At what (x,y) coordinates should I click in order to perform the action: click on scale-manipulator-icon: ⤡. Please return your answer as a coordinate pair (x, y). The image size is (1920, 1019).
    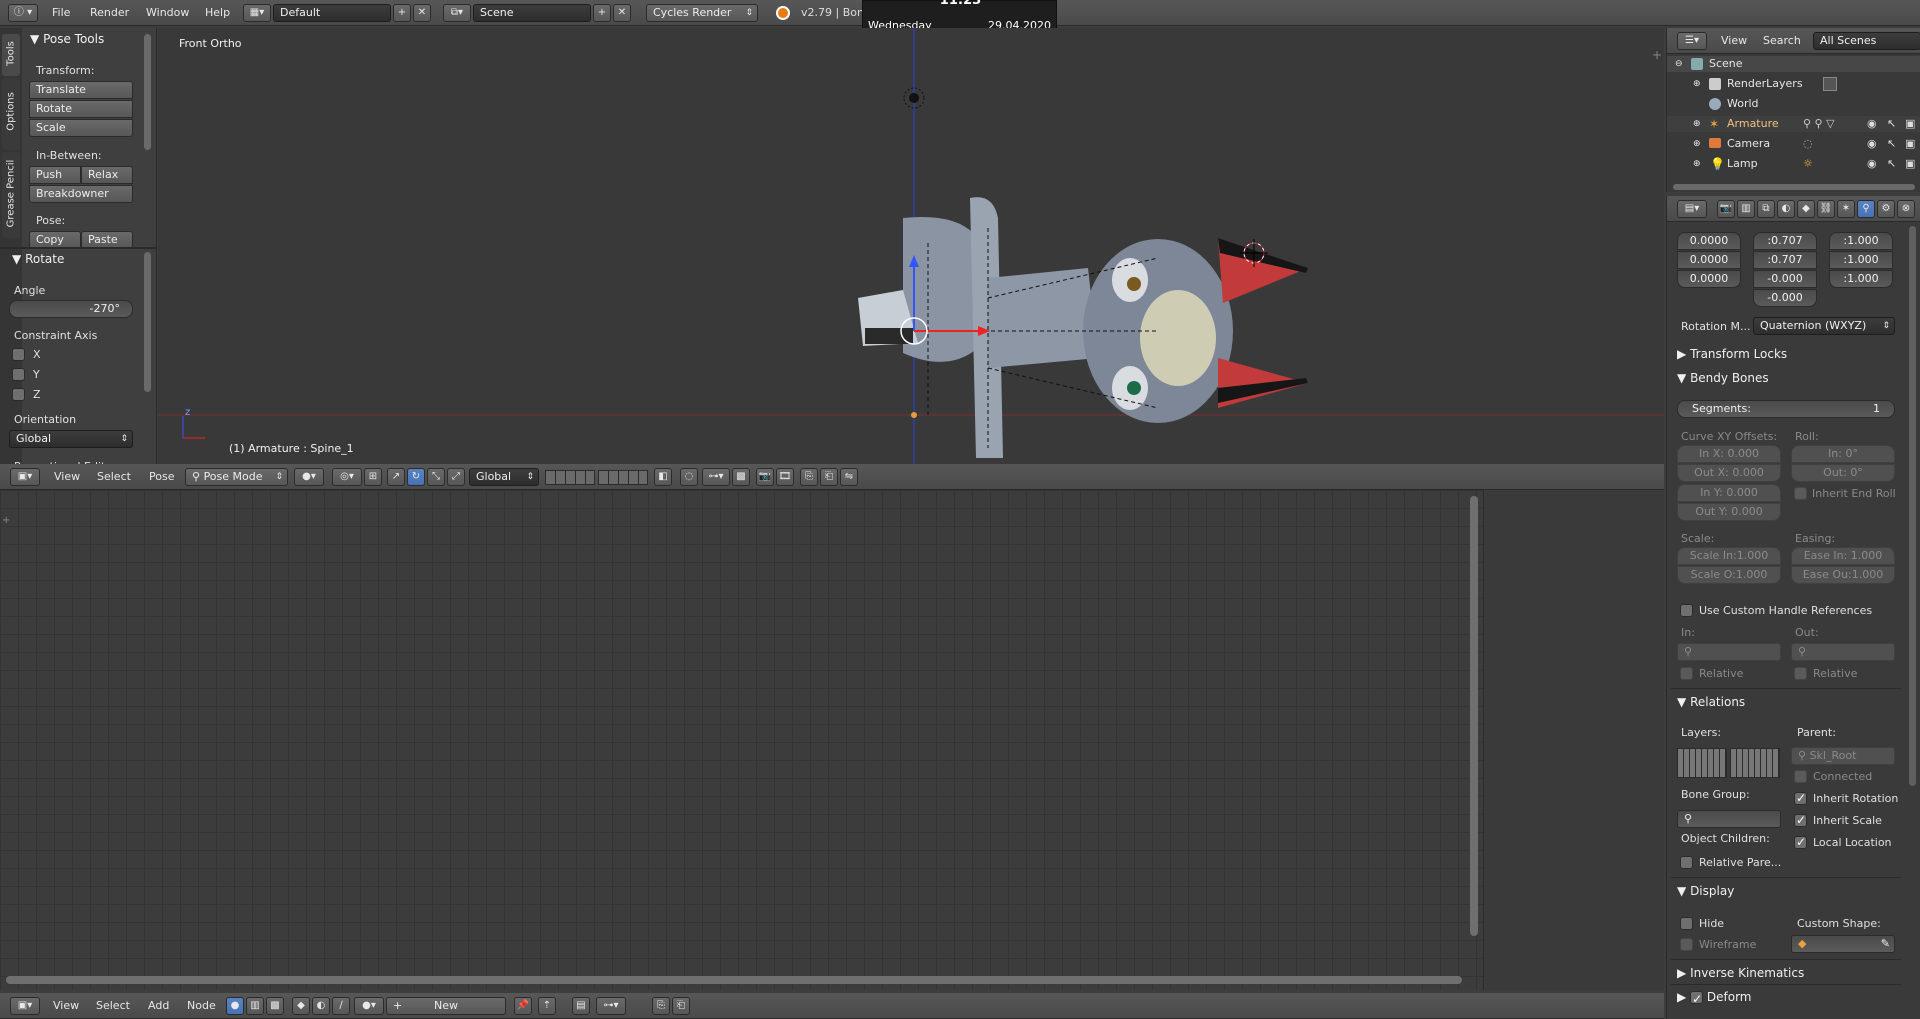
    Looking at the image, I should click on (436, 477).